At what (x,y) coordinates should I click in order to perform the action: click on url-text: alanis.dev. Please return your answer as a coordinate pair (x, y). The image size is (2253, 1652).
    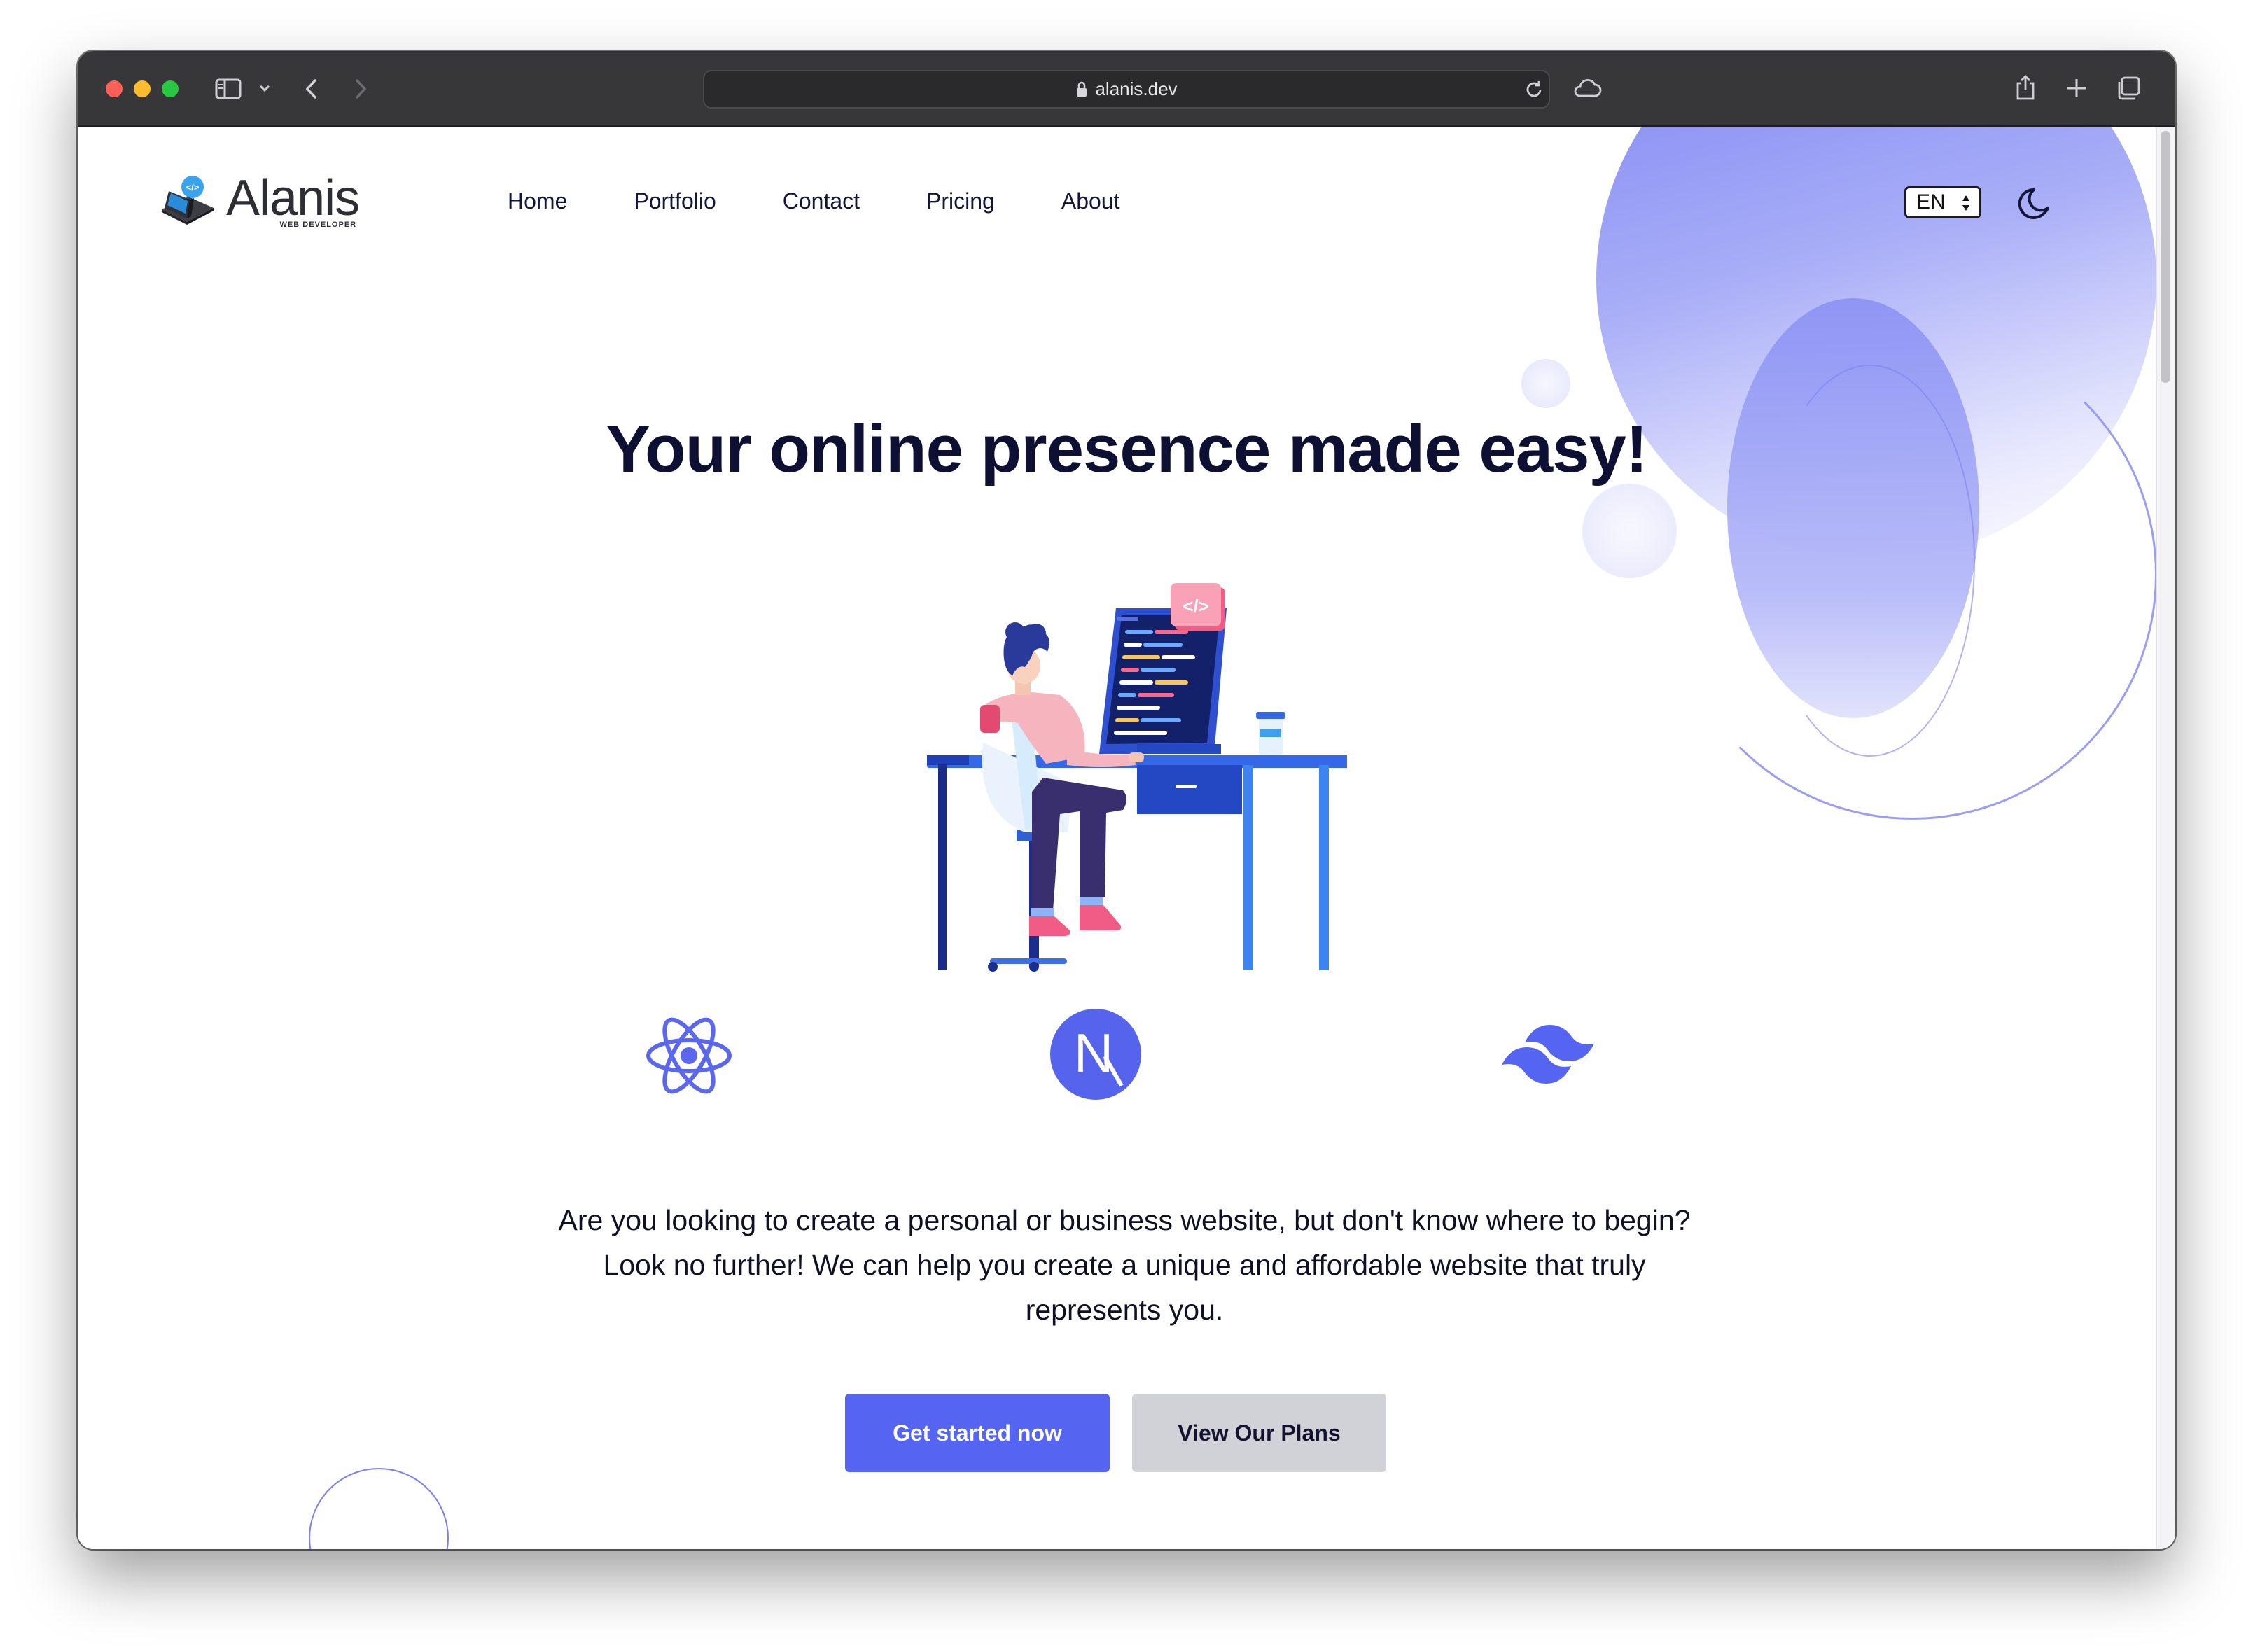
    Looking at the image, I should click on (1136, 88).